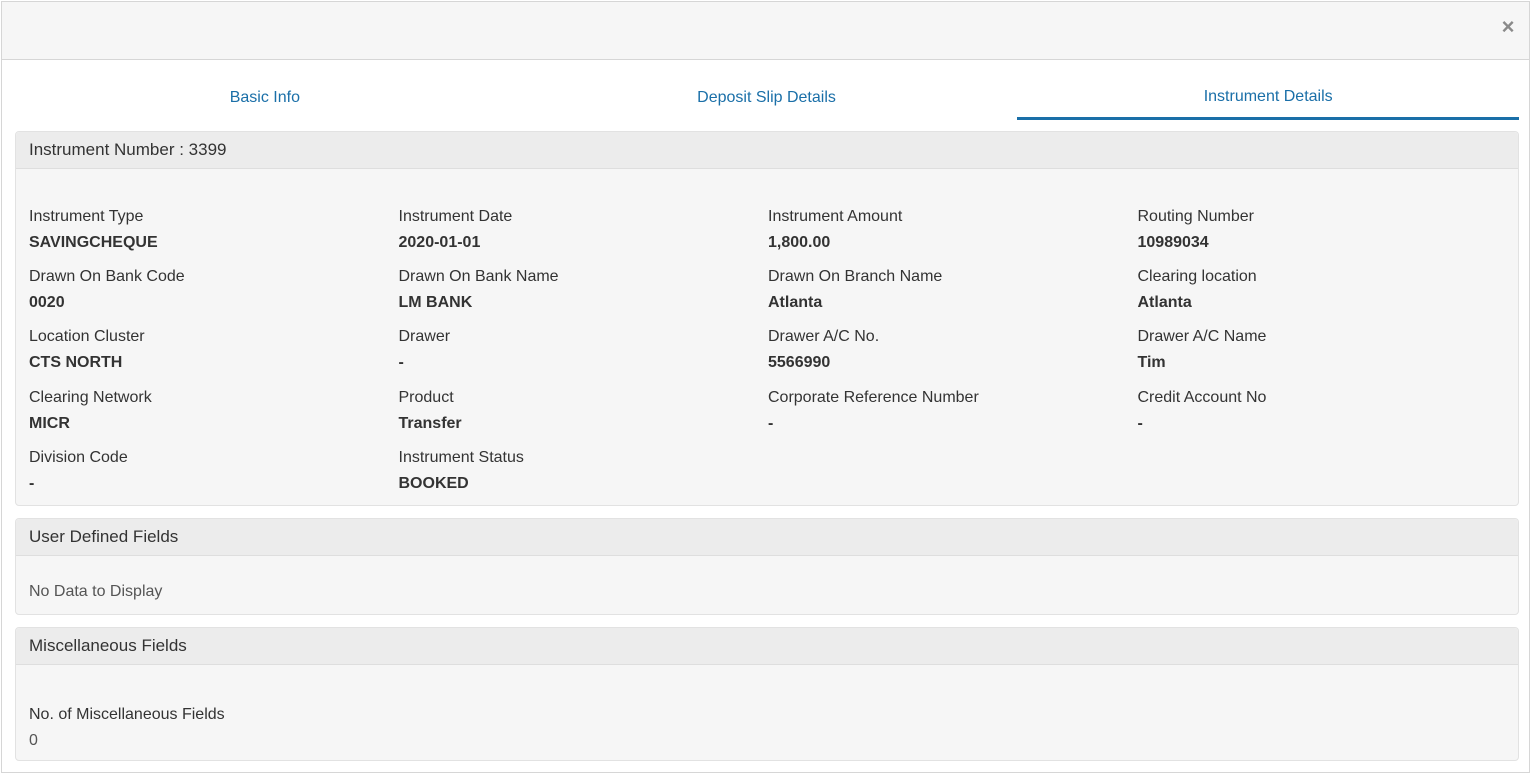 Image resolution: width=1533 pixels, height=776 pixels. Describe the element at coordinates (47, 303) in the screenshot. I see `field-value: 0020` at that location.